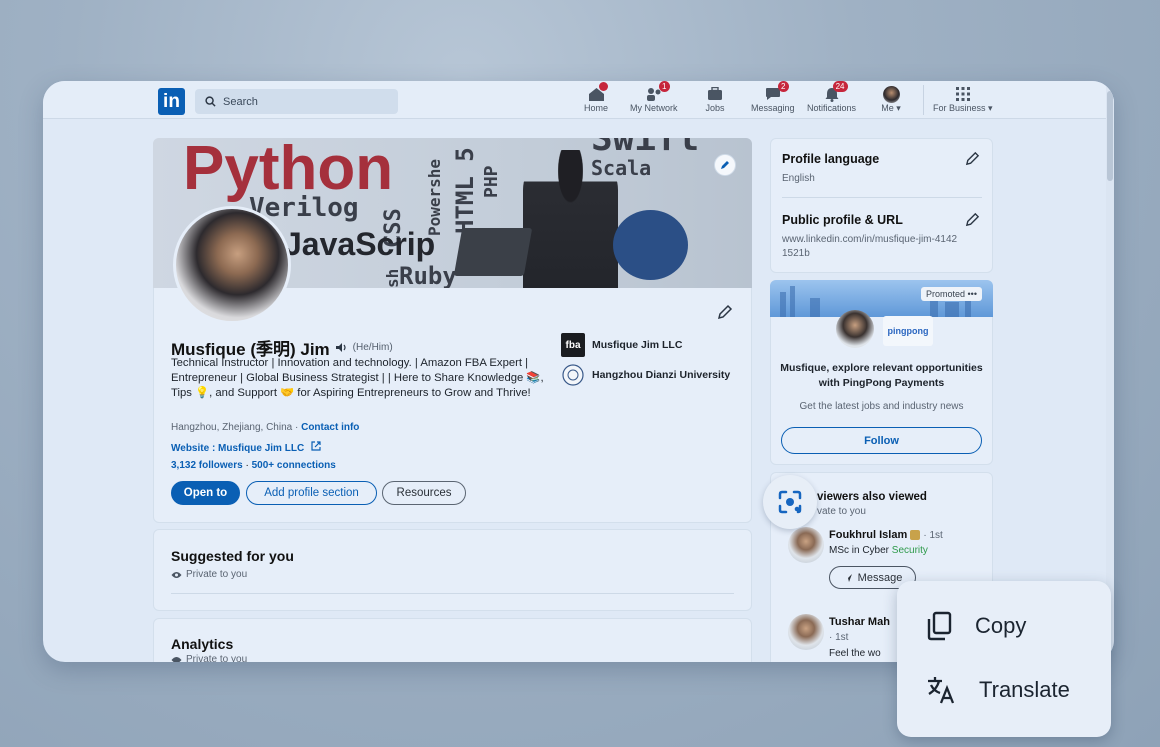 This screenshot has width=1160, height=747. I want to click on add-profile-section-button: Add profile section, so click(311, 493).